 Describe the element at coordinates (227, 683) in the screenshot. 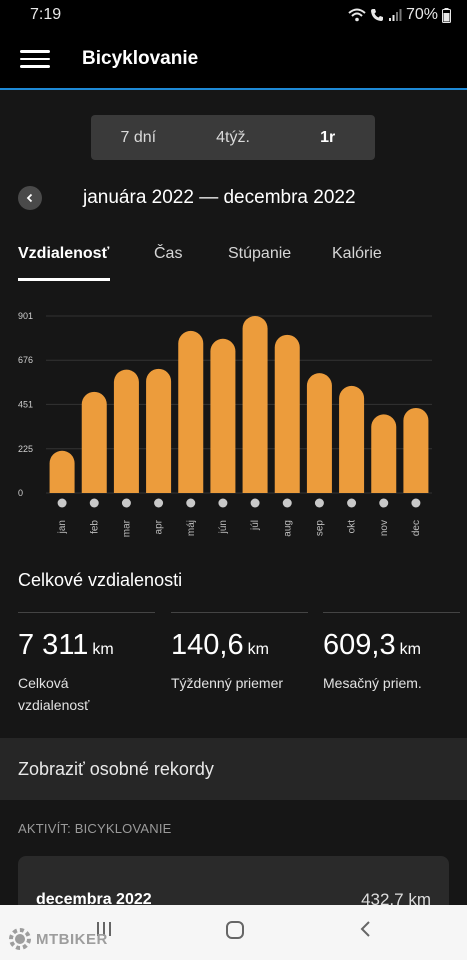

I see `stat-label: Týždenný priemer` at that location.